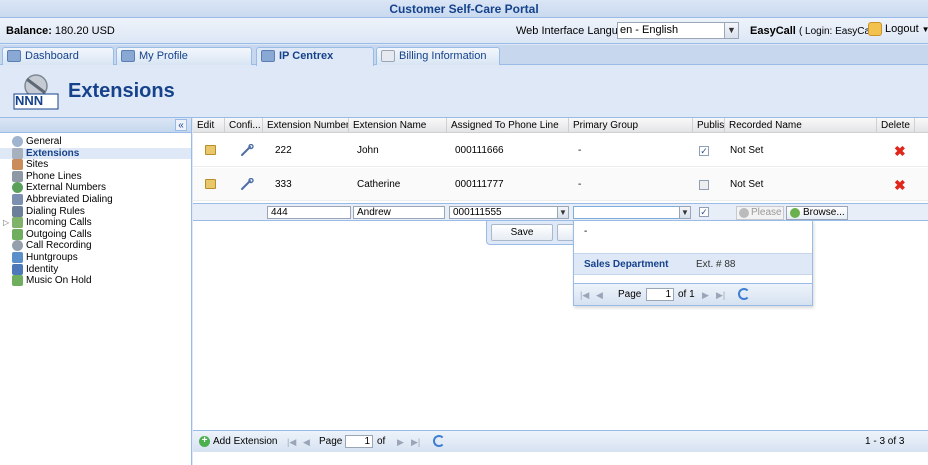 The width and height of the screenshot is (928, 465). What do you see at coordinates (306, 125) in the screenshot?
I see `column-header: Extension Number` at bounding box center [306, 125].